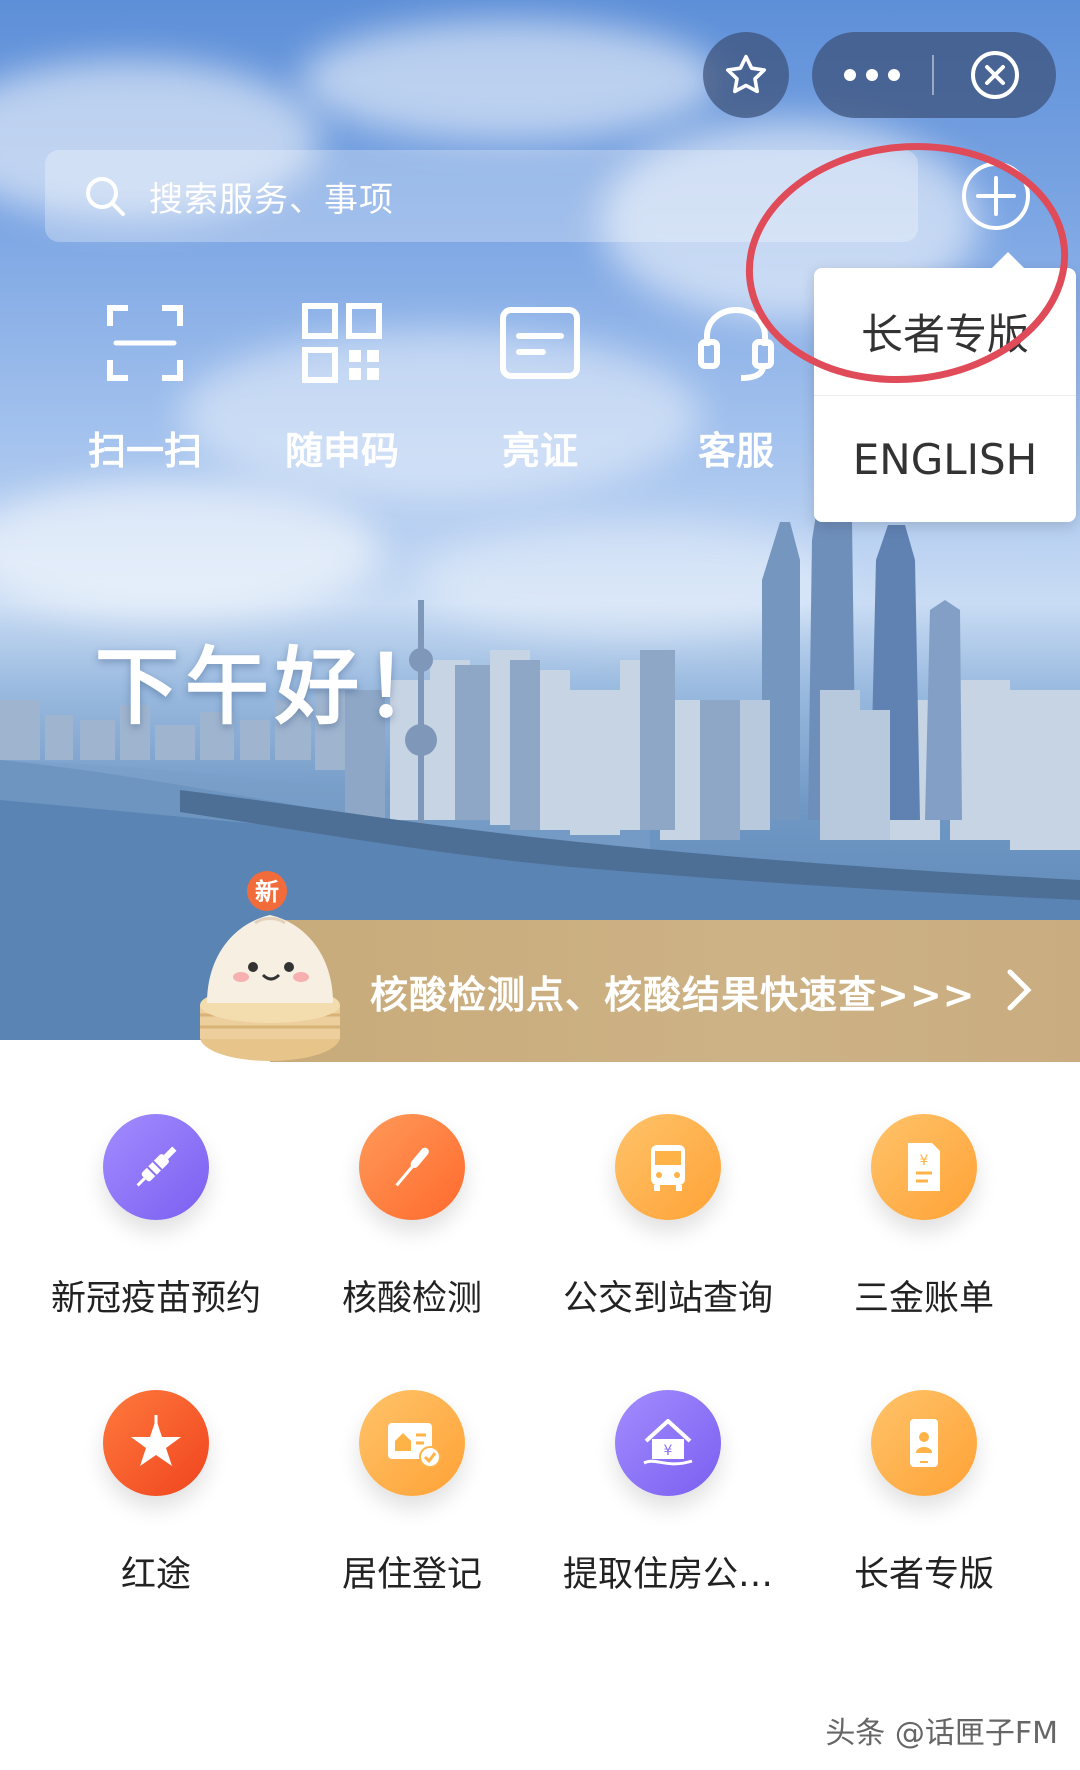 The height and width of the screenshot is (1770, 1080). I want to click on watermark: 头条 @话匣子FM, so click(941, 1733).